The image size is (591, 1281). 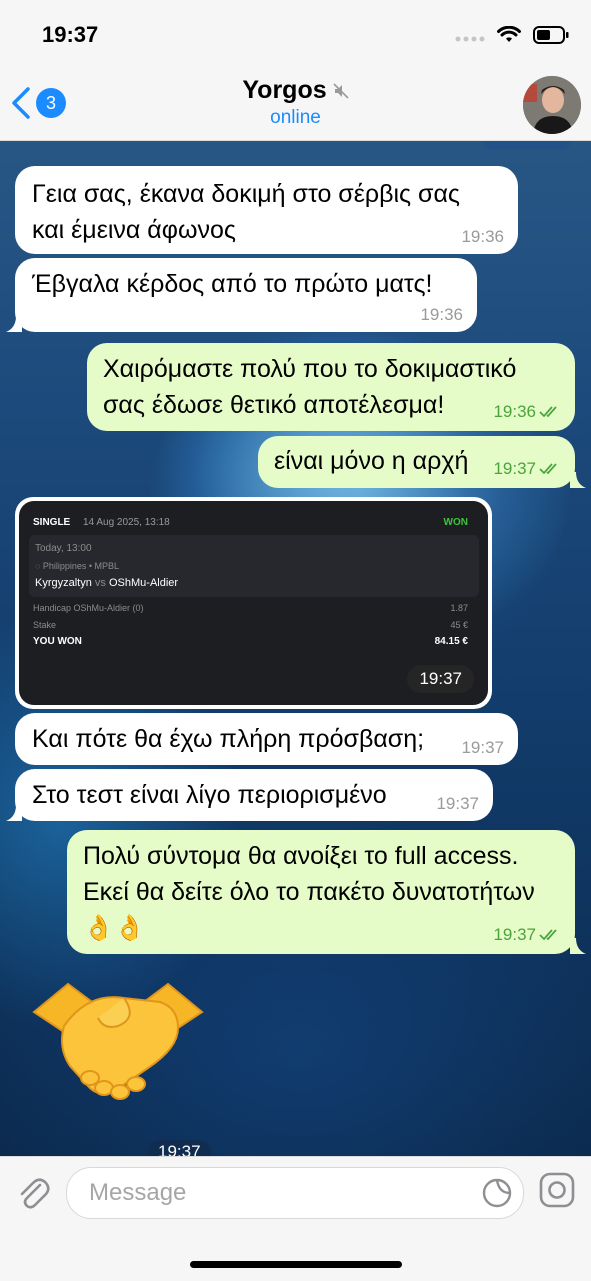 What do you see at coordinates (45, 625) in the screenshot?
I see `stake-label: Stake` at bounding box center [45, 625].